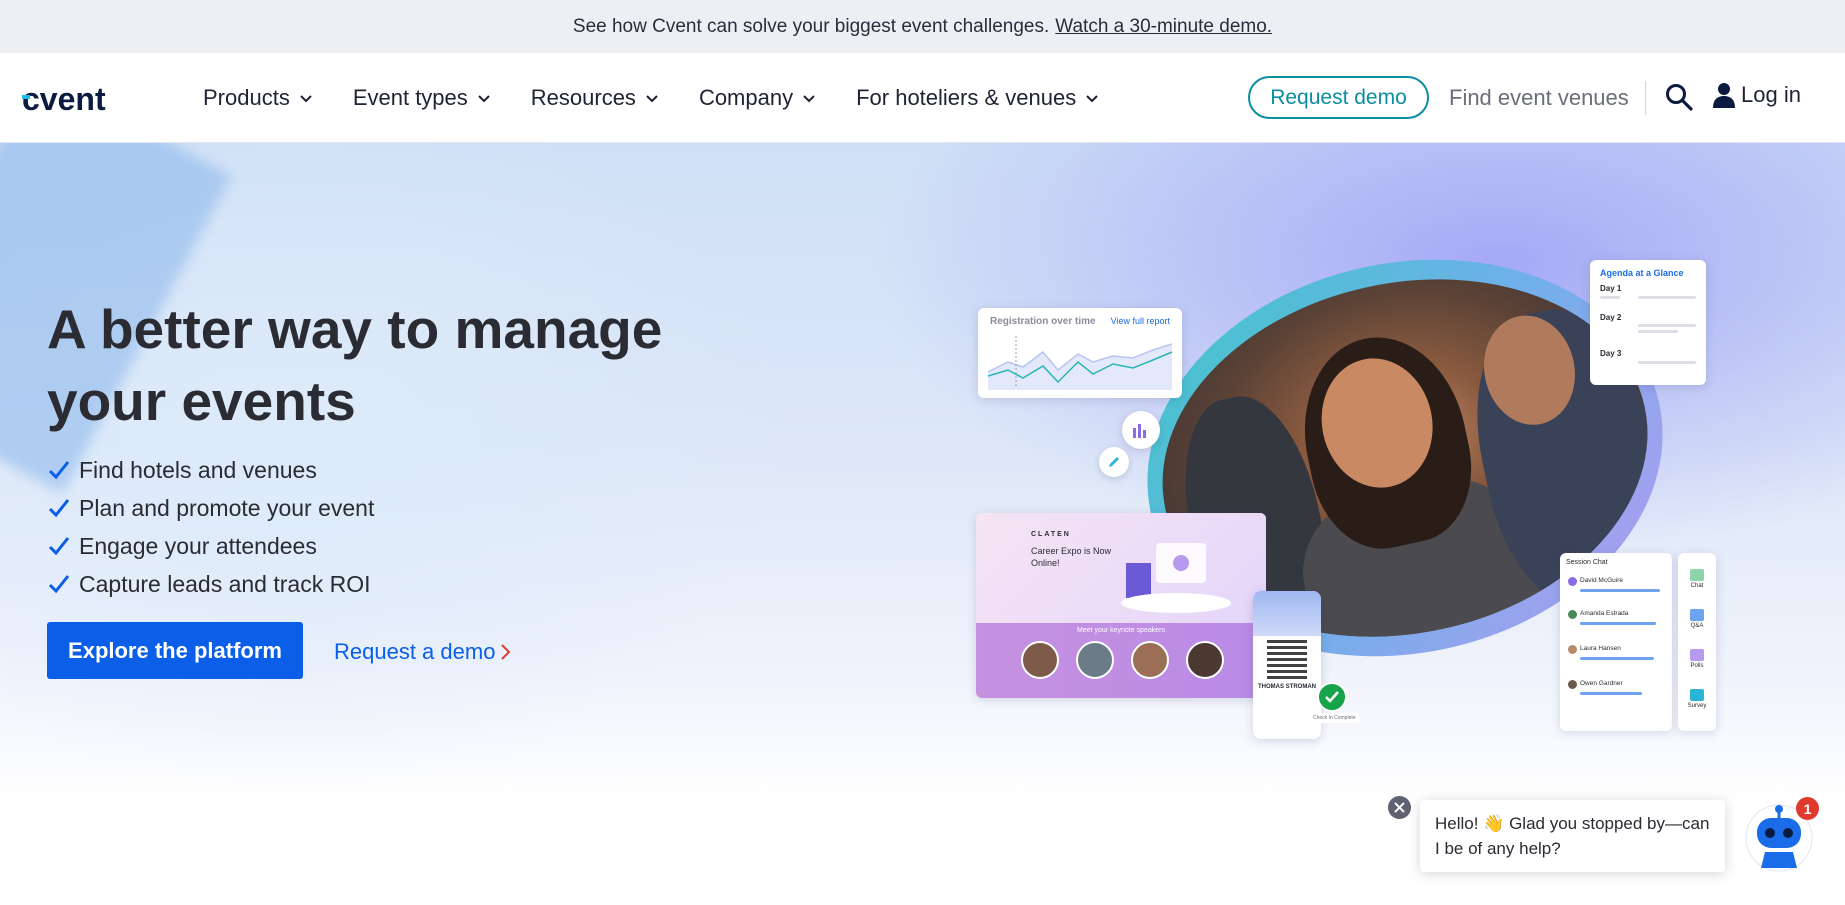  Describe the element at coordinates (1611, 353) in the screenshot. I see `agenda-day: Day 3` at that location.